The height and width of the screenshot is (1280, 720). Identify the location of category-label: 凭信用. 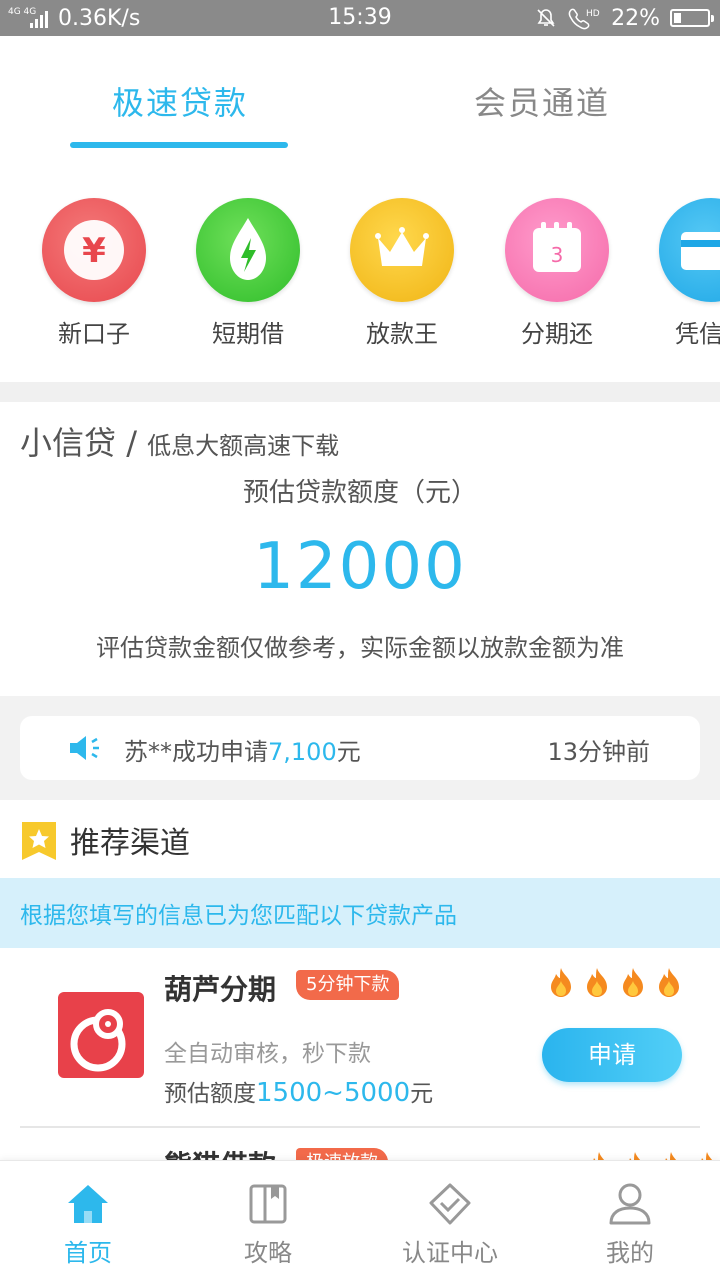
(697, 334).